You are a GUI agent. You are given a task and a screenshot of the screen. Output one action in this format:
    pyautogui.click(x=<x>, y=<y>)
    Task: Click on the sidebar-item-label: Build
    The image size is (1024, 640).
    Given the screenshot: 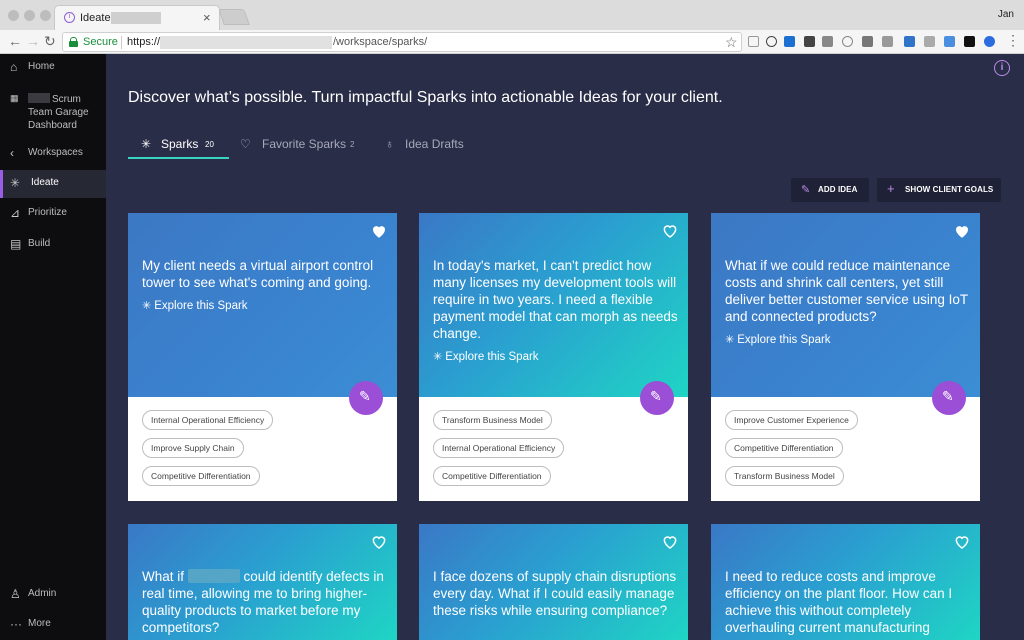 What is the action you would take?
    pyautogui.click(x=39, y=243)
    